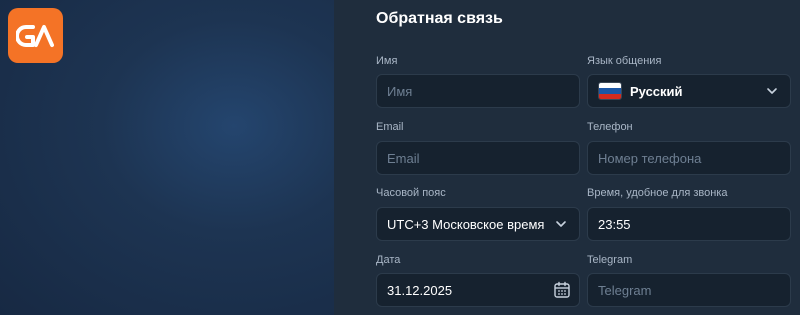 The height and width of the screenshot is (315, 800). Describe the element at coordinates (411, 193) in the screenshot. I see `timezone-label: Часовой пояс` at that location.